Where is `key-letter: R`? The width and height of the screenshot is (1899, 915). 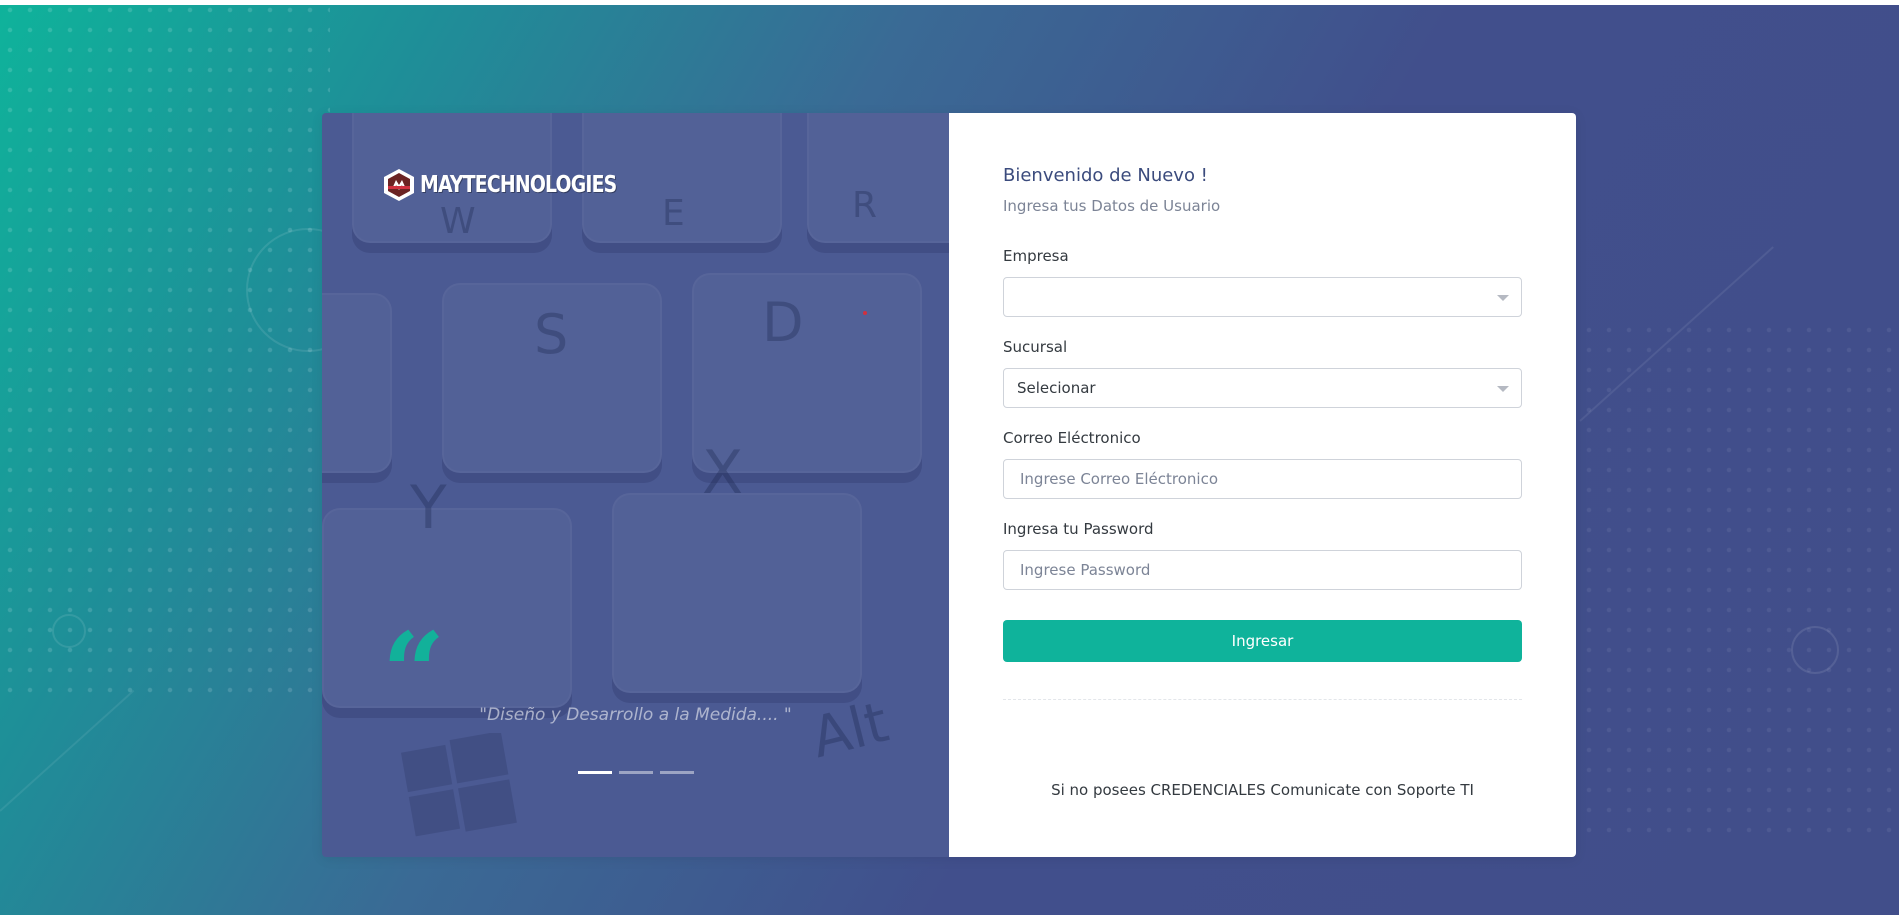
key-letter: R is located at coordinates (865, 205).